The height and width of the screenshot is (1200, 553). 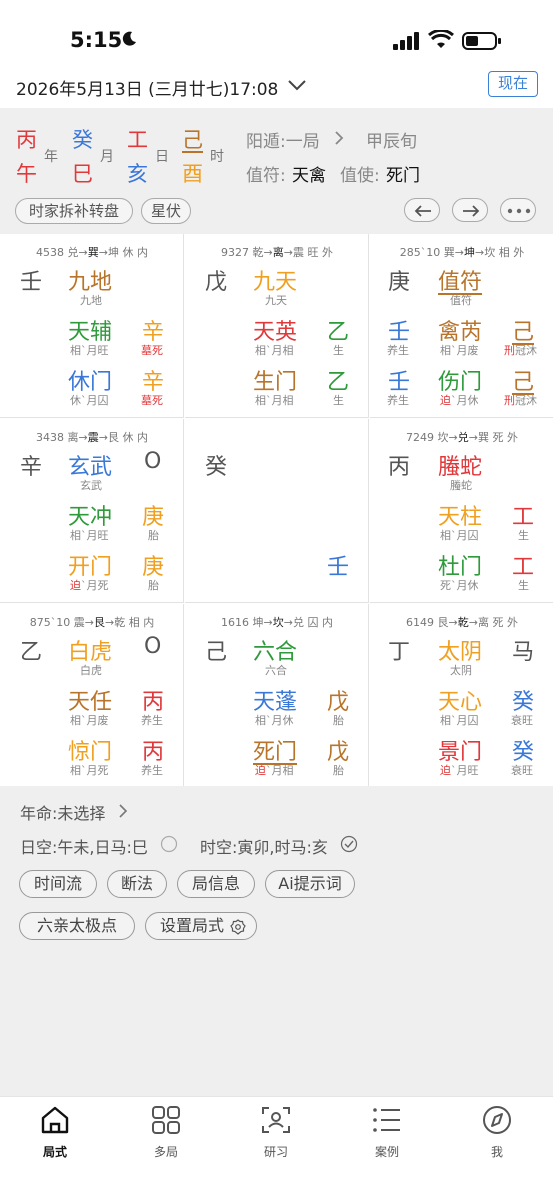 I want to click on jubinfo-button: 局信息, so click(x=216, y=884).